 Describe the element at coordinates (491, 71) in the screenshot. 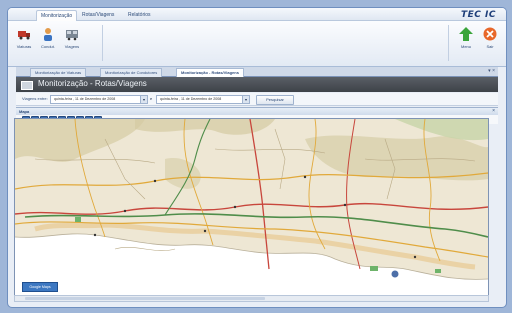

I see `close-tab-icon: ▾ ×` at that location.